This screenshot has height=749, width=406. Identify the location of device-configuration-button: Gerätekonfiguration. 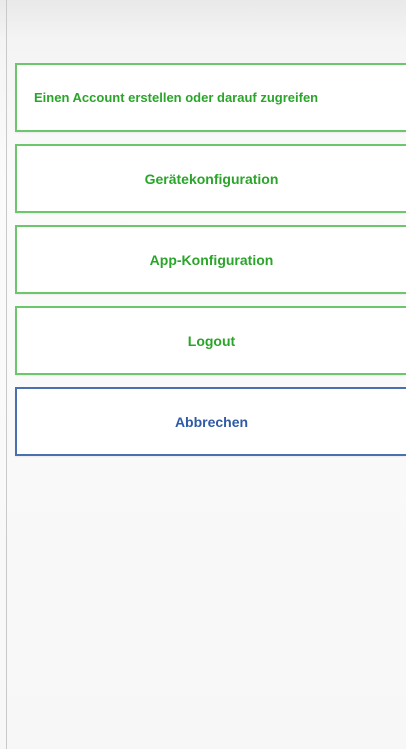
(210, 178).